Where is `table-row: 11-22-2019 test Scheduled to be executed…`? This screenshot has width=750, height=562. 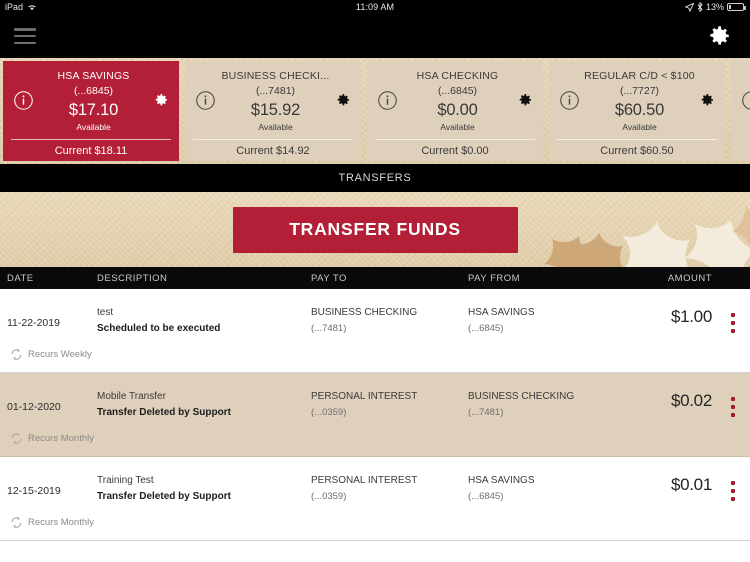
table-row: 11-22-2019 test Scheduled to be executed… is located at coordinates (375, 331).